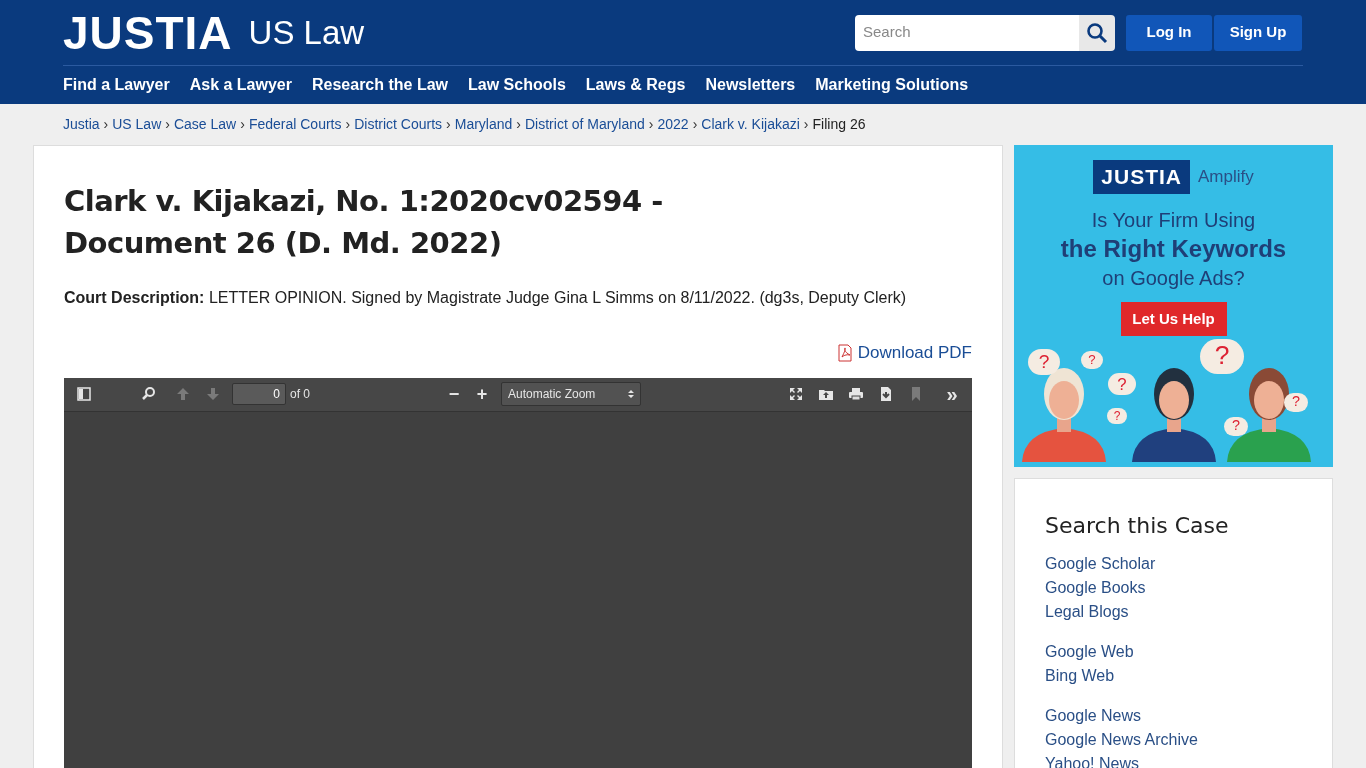 The height and width of the screenshot is (768, 1366). Describe the element at coordinates (844, 352) in the screenshot. I see `pdf-file-icon` at that location.